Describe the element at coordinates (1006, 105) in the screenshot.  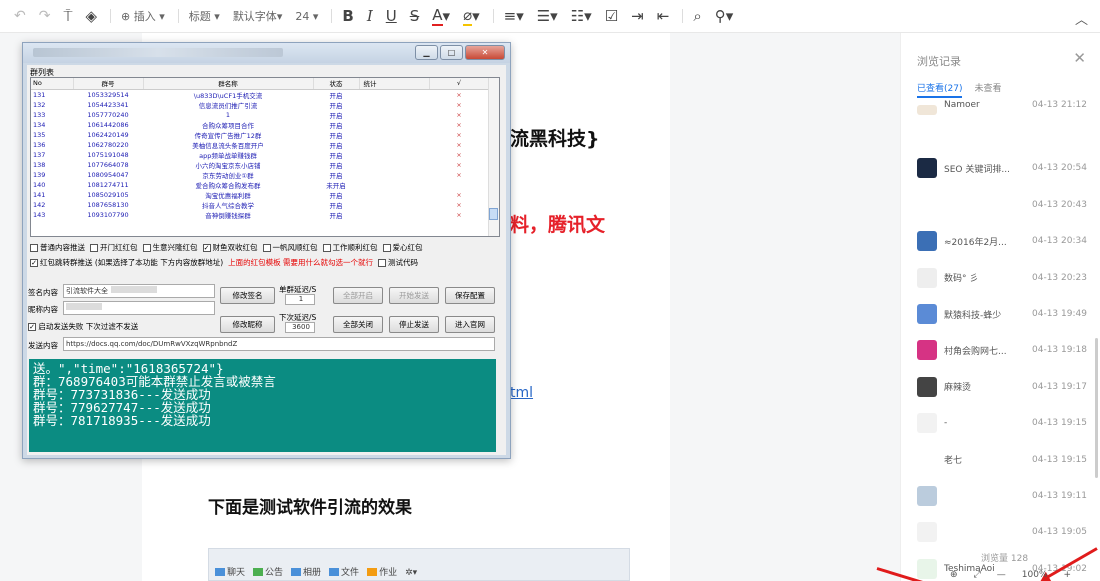
I see `history-item: Namoer 04-13 21:12` at that location.